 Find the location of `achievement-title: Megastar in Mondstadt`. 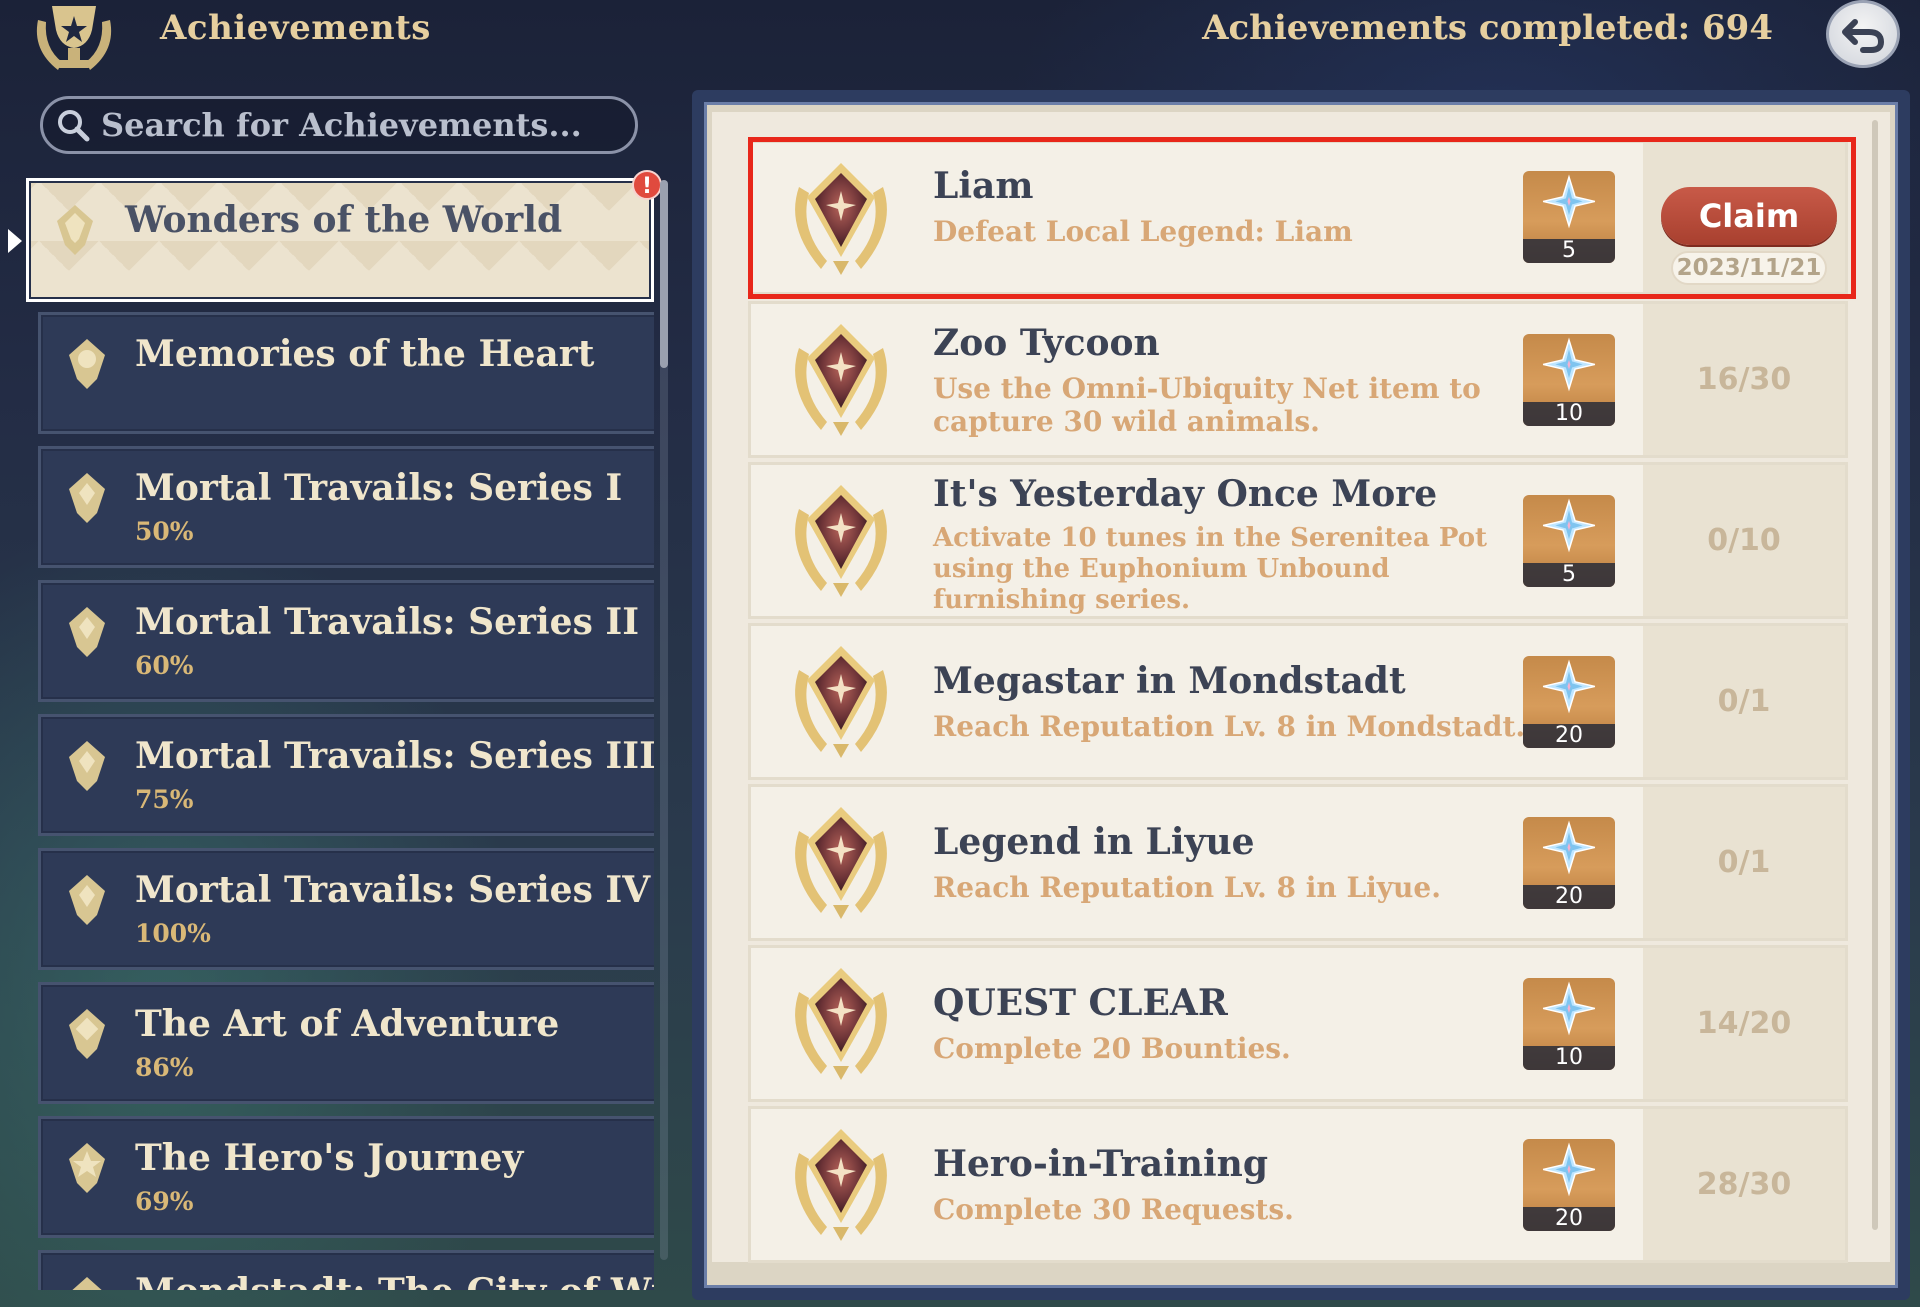

achievement-title: Megastar in Mondstadt is located at coordinates (1169, 681).